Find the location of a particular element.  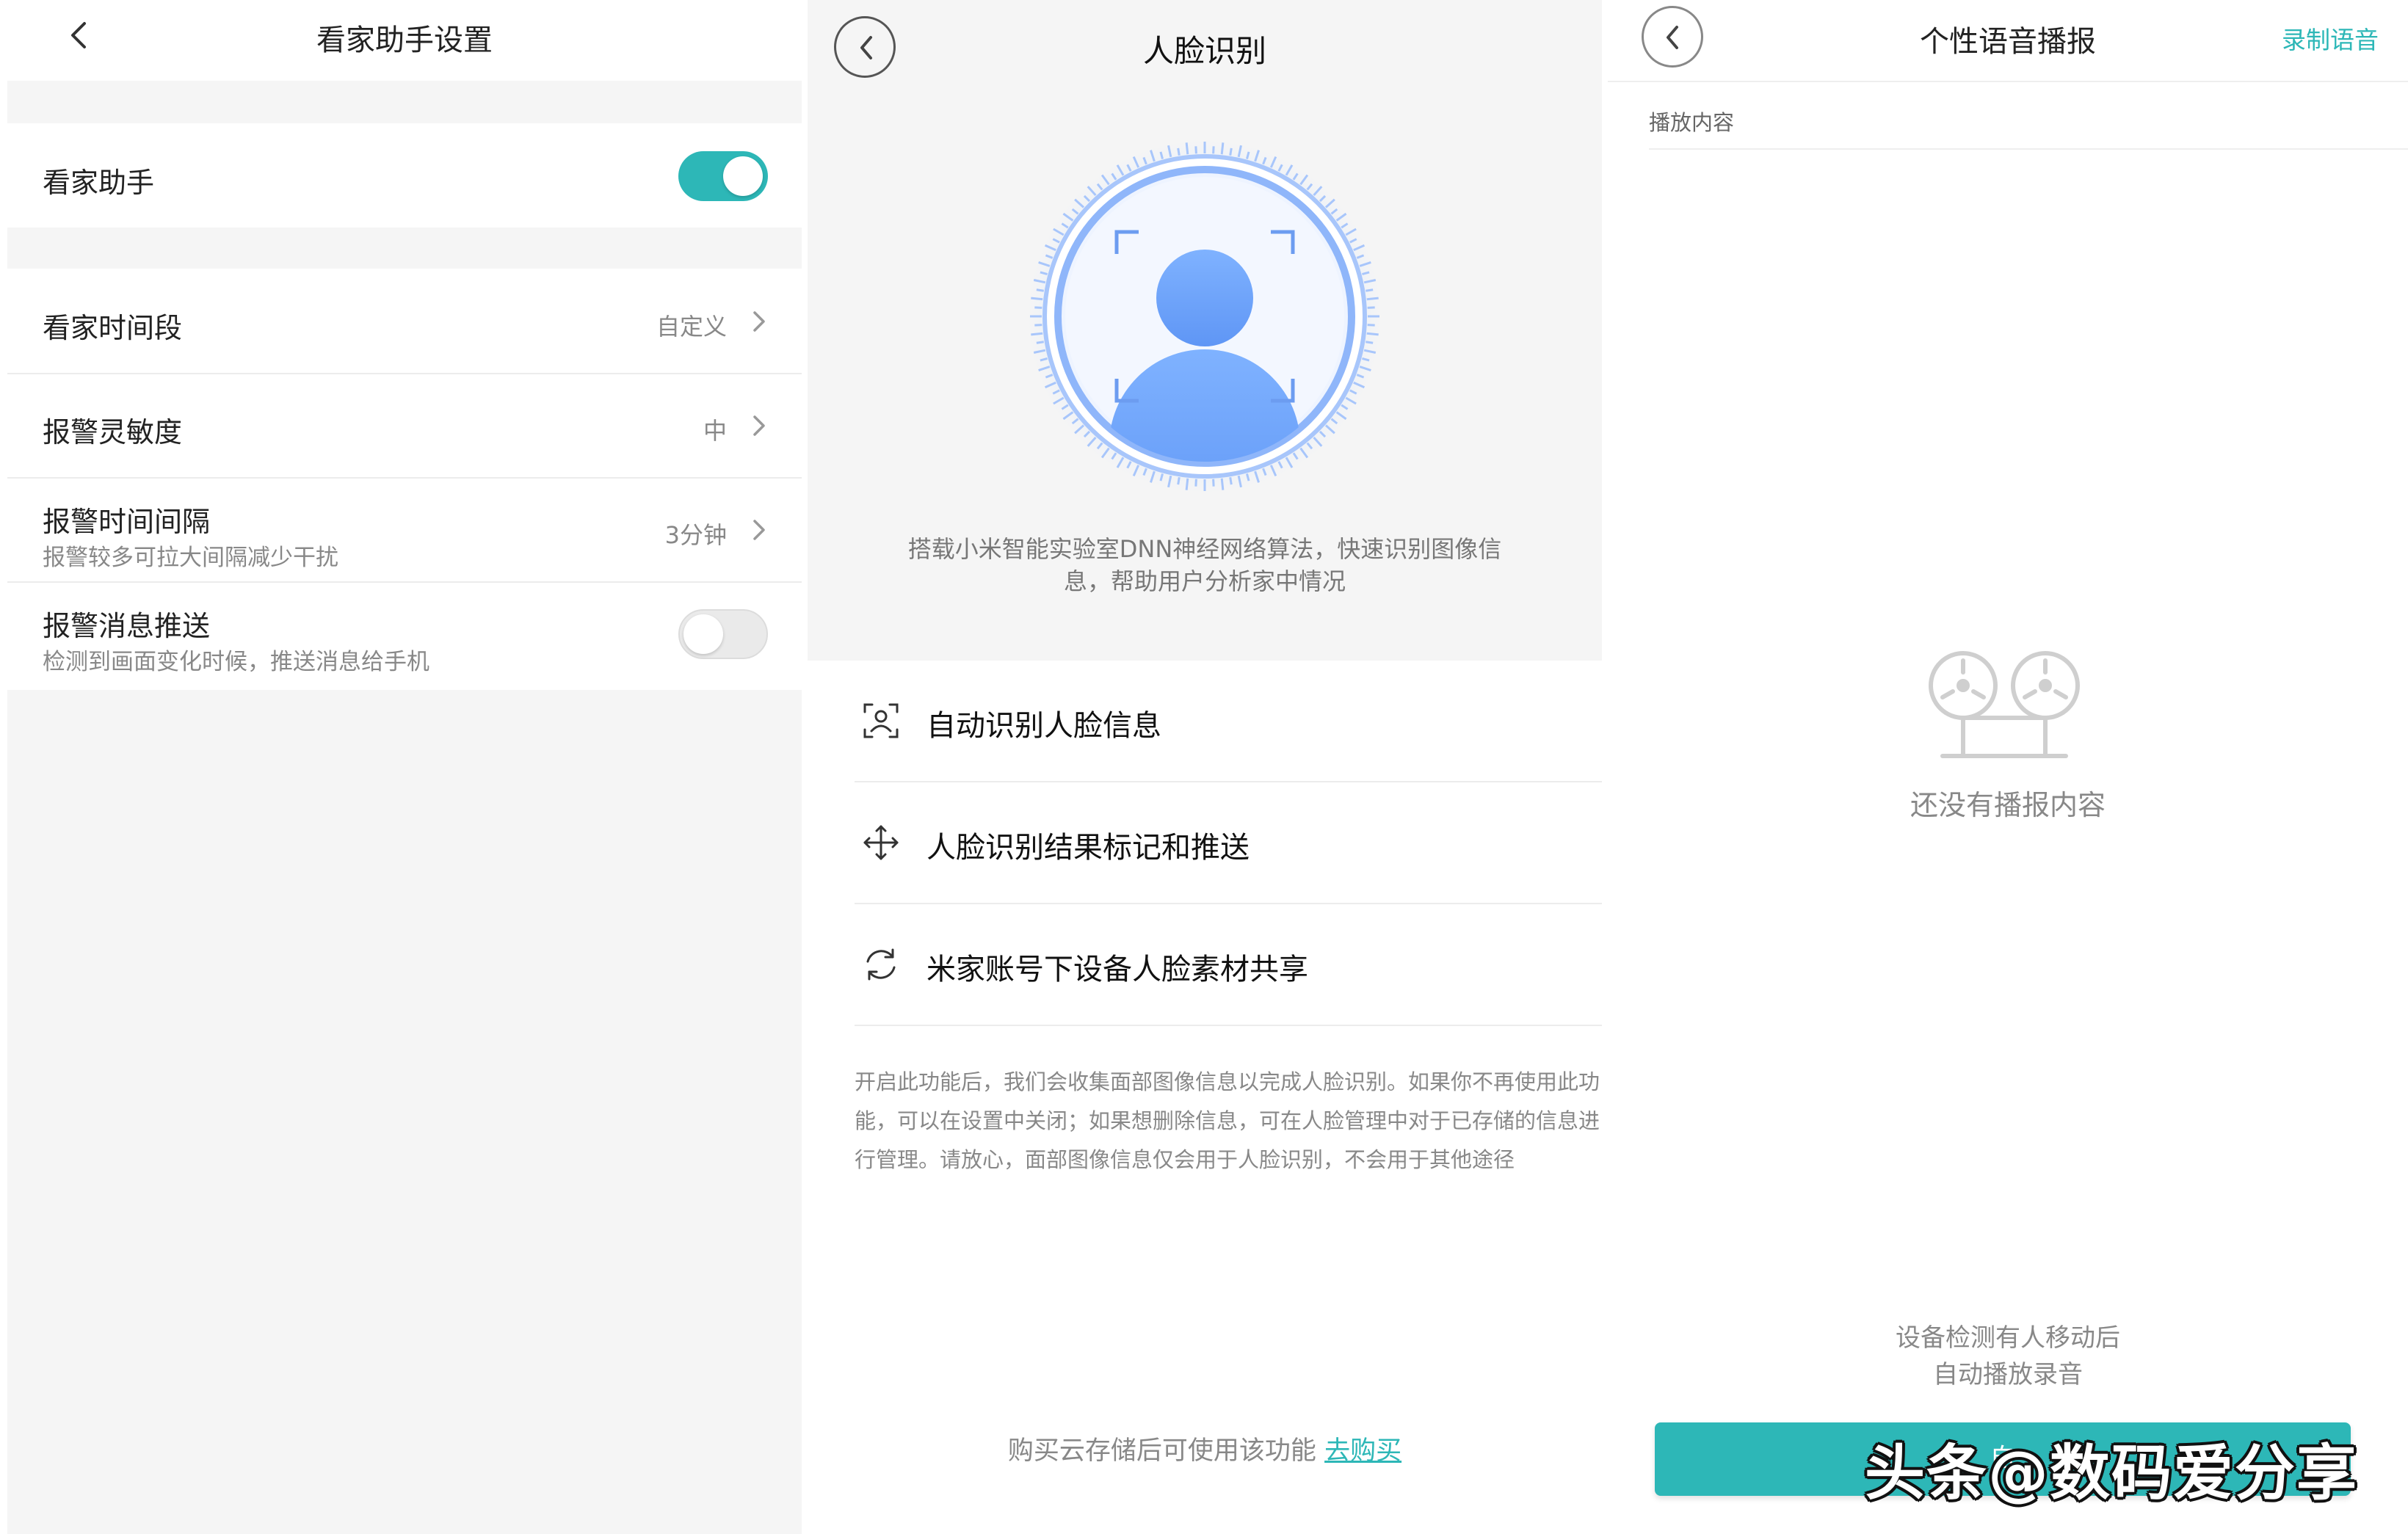

sync-icon is located at coordinates (881, 964).